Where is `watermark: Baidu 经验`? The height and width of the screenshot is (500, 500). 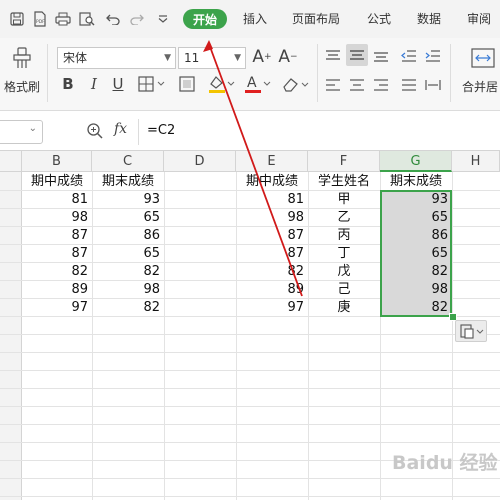
watermark: Baidu 经验 is located at coordinates (445, 463).